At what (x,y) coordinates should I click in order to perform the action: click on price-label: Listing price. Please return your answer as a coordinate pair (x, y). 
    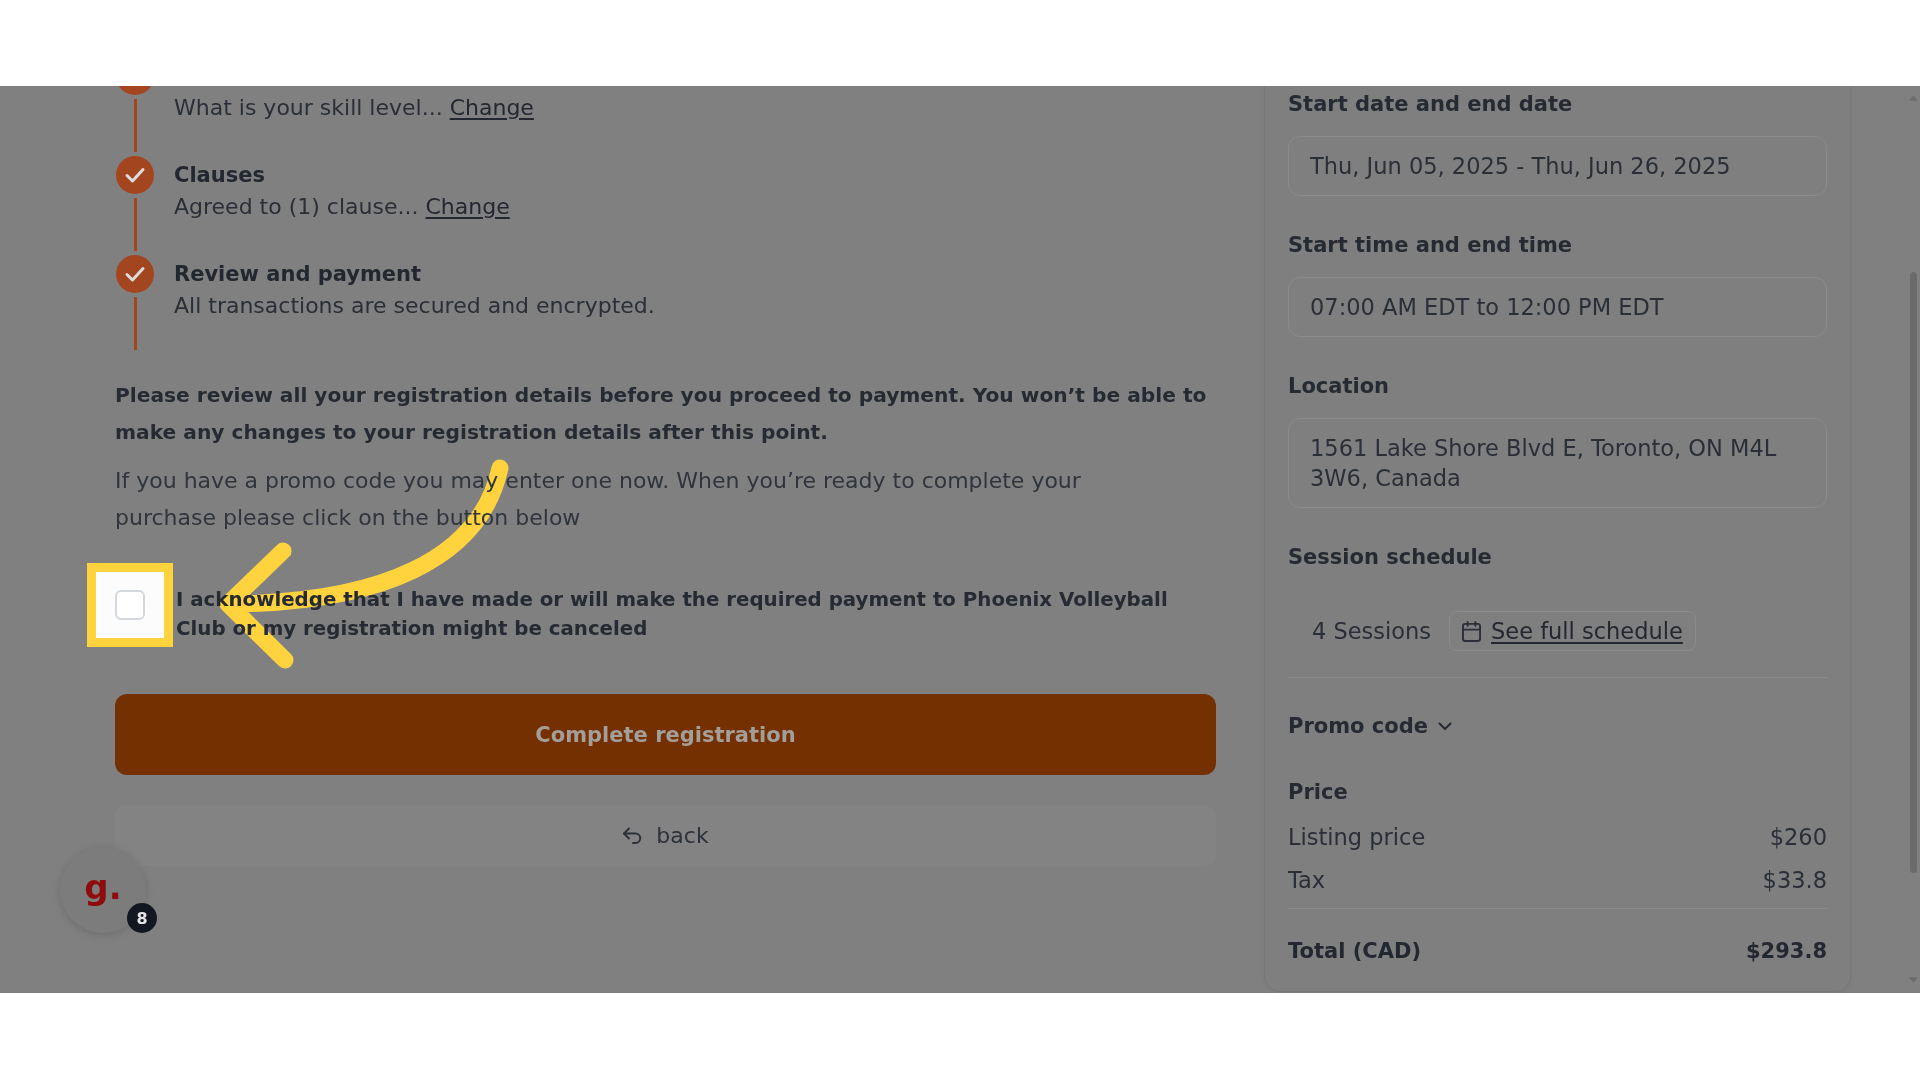
    Looking at the image, I should click on (1357, 836).